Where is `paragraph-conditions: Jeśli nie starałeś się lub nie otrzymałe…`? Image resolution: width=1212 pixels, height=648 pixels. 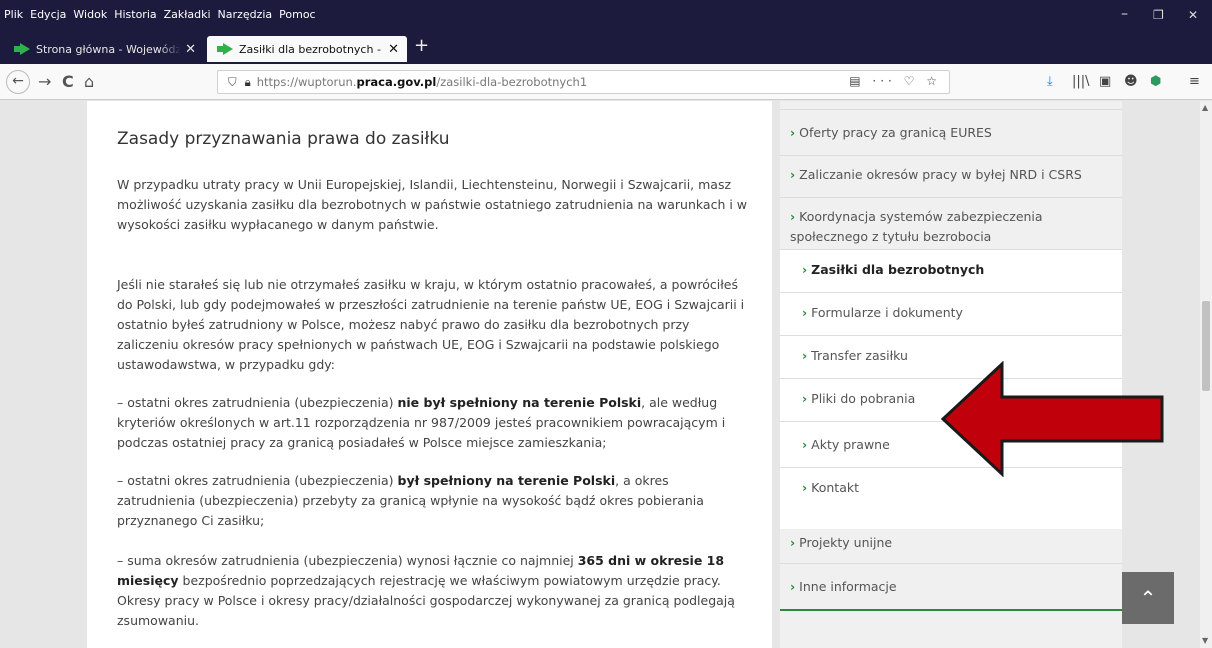
paragraph-conditions: Jeśli nie starałeś się lub nie otrzymałe… is located at coordinates (431, 324).